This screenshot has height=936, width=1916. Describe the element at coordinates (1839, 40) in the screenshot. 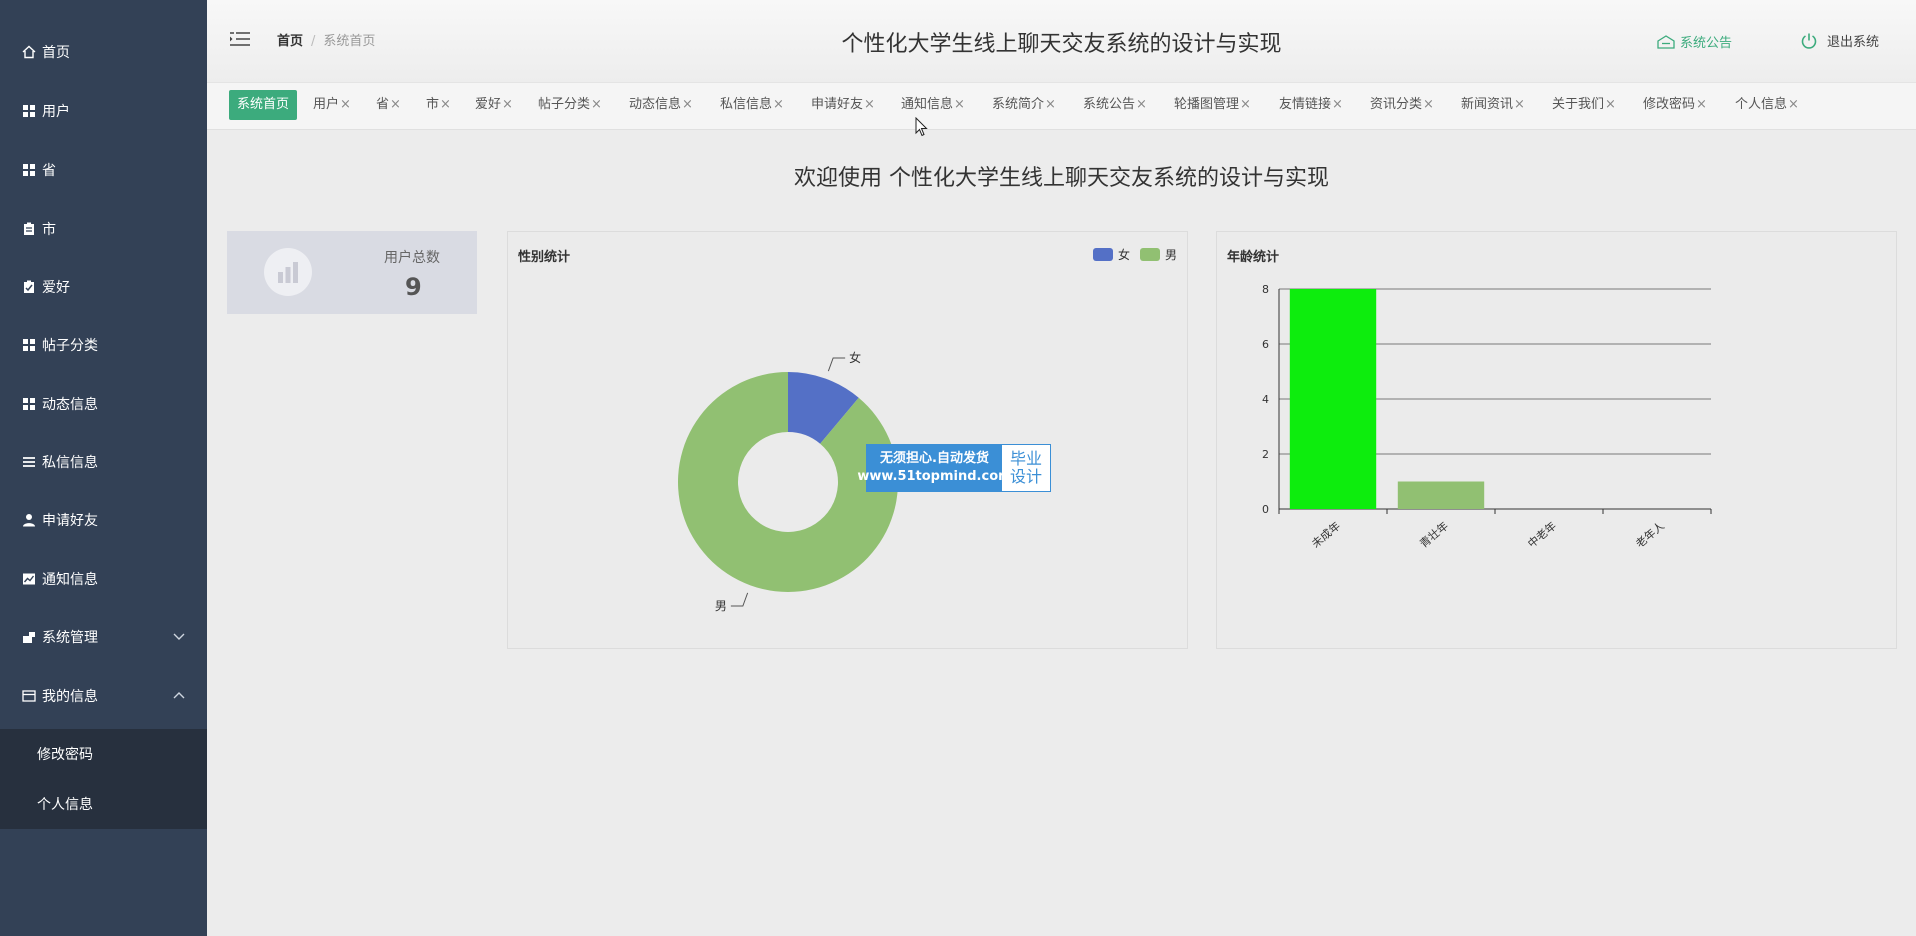

I see `logout-button: 退出系统` at that location.